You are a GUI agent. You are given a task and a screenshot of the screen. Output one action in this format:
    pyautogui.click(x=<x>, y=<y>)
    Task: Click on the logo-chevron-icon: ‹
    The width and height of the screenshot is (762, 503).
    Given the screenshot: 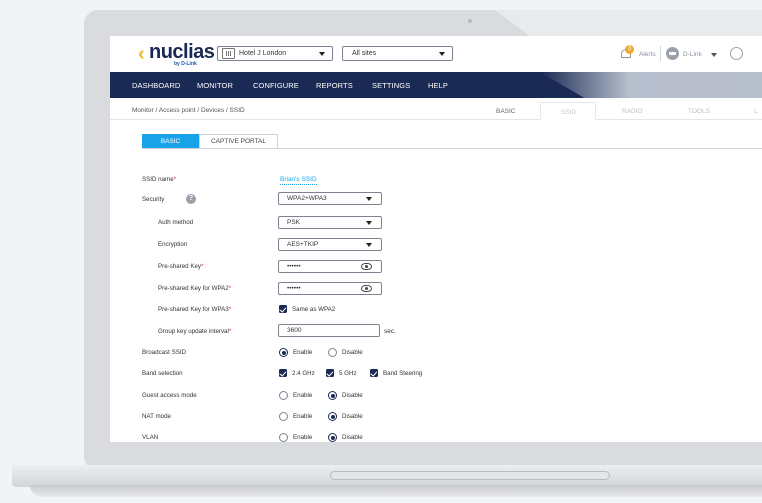 What is the action you would take?
    pyautogui.click(x=141, y=54)
    